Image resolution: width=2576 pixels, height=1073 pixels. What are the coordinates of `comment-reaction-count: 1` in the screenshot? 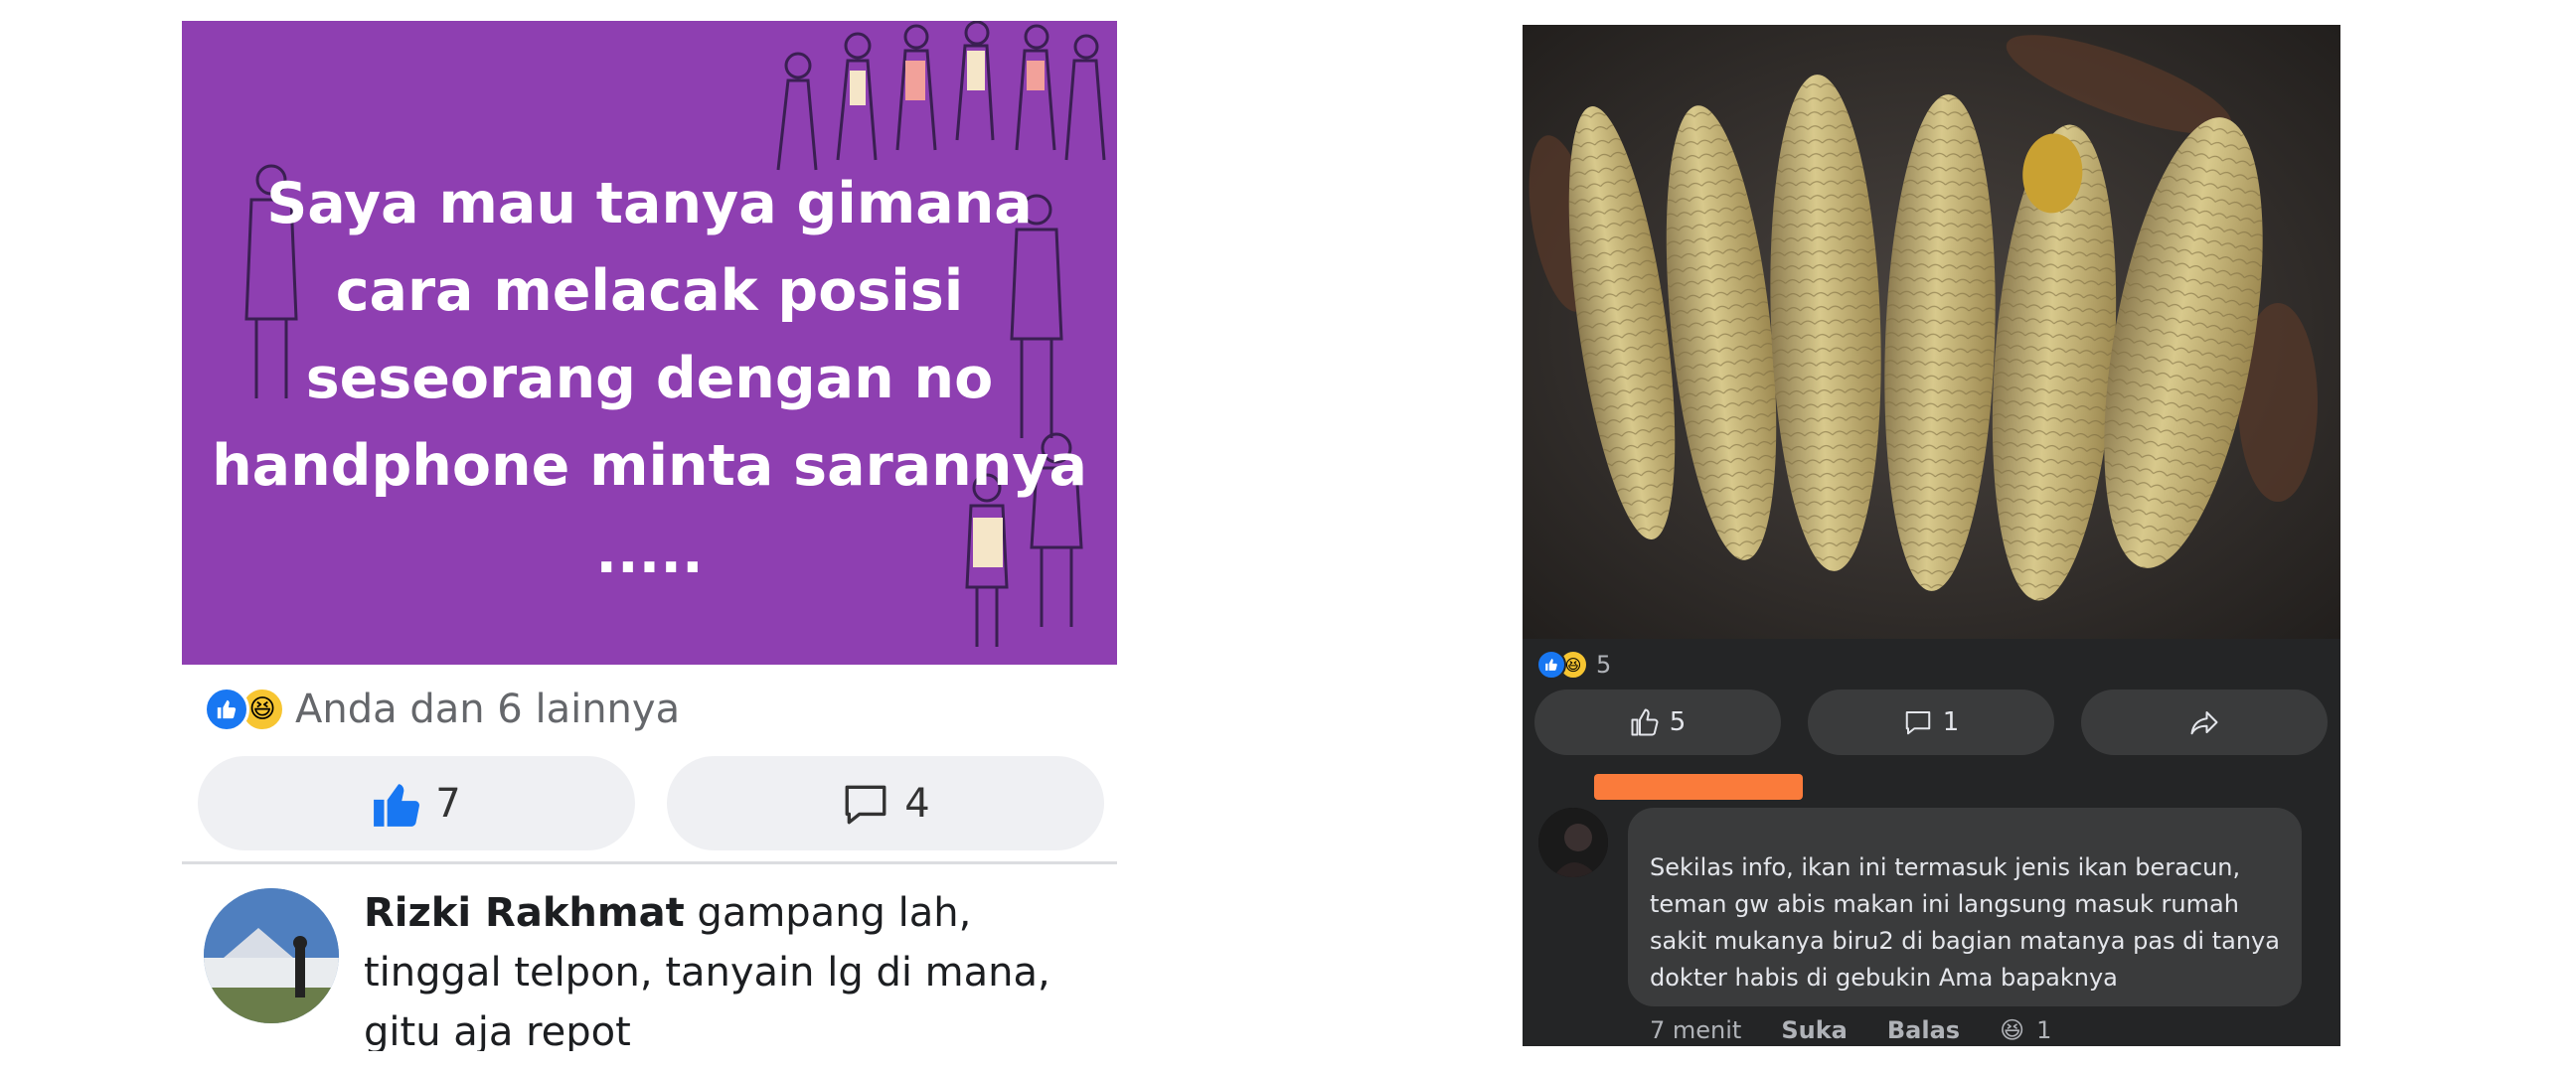 It's located at (2044, 1030).